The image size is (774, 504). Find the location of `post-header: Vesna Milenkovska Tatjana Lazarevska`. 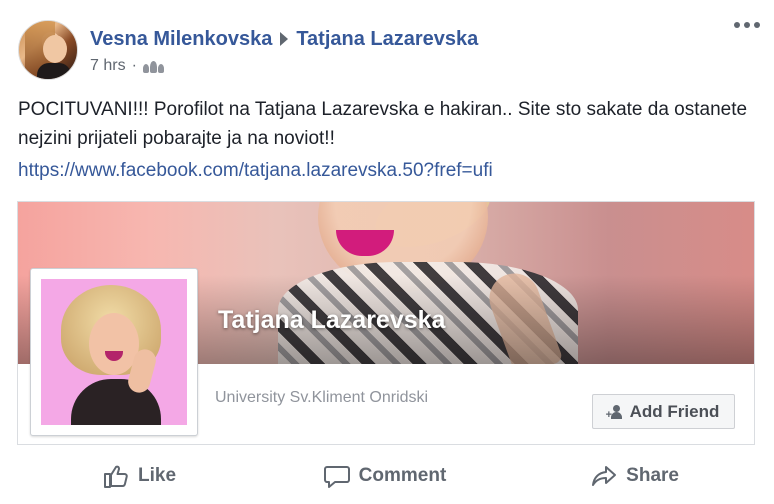

post-header: Vesna Milenkovska Tatjana Lazarevska is located at coordinates (284, 39).